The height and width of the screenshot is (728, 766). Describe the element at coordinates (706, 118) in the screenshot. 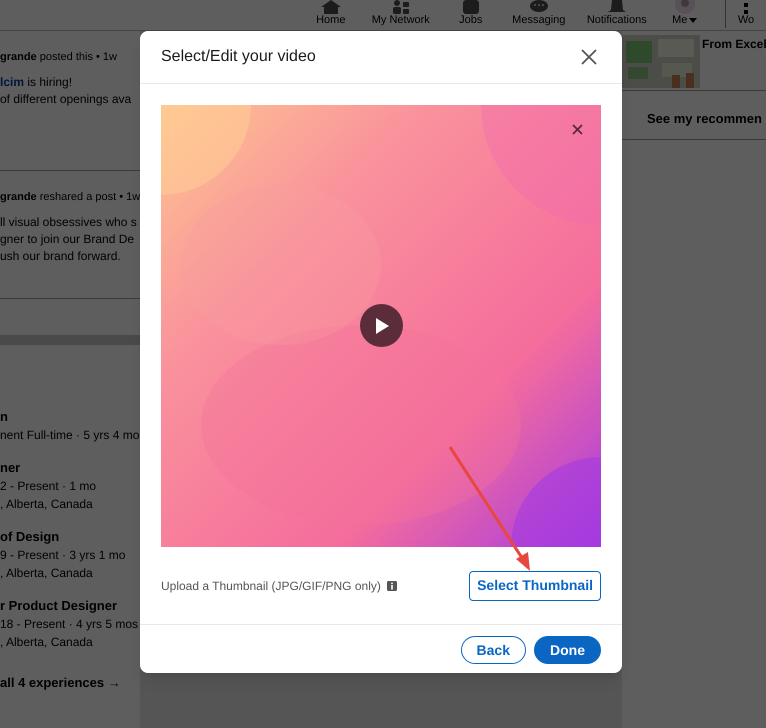

I see `recommendations-link: See my recommen` at that location.